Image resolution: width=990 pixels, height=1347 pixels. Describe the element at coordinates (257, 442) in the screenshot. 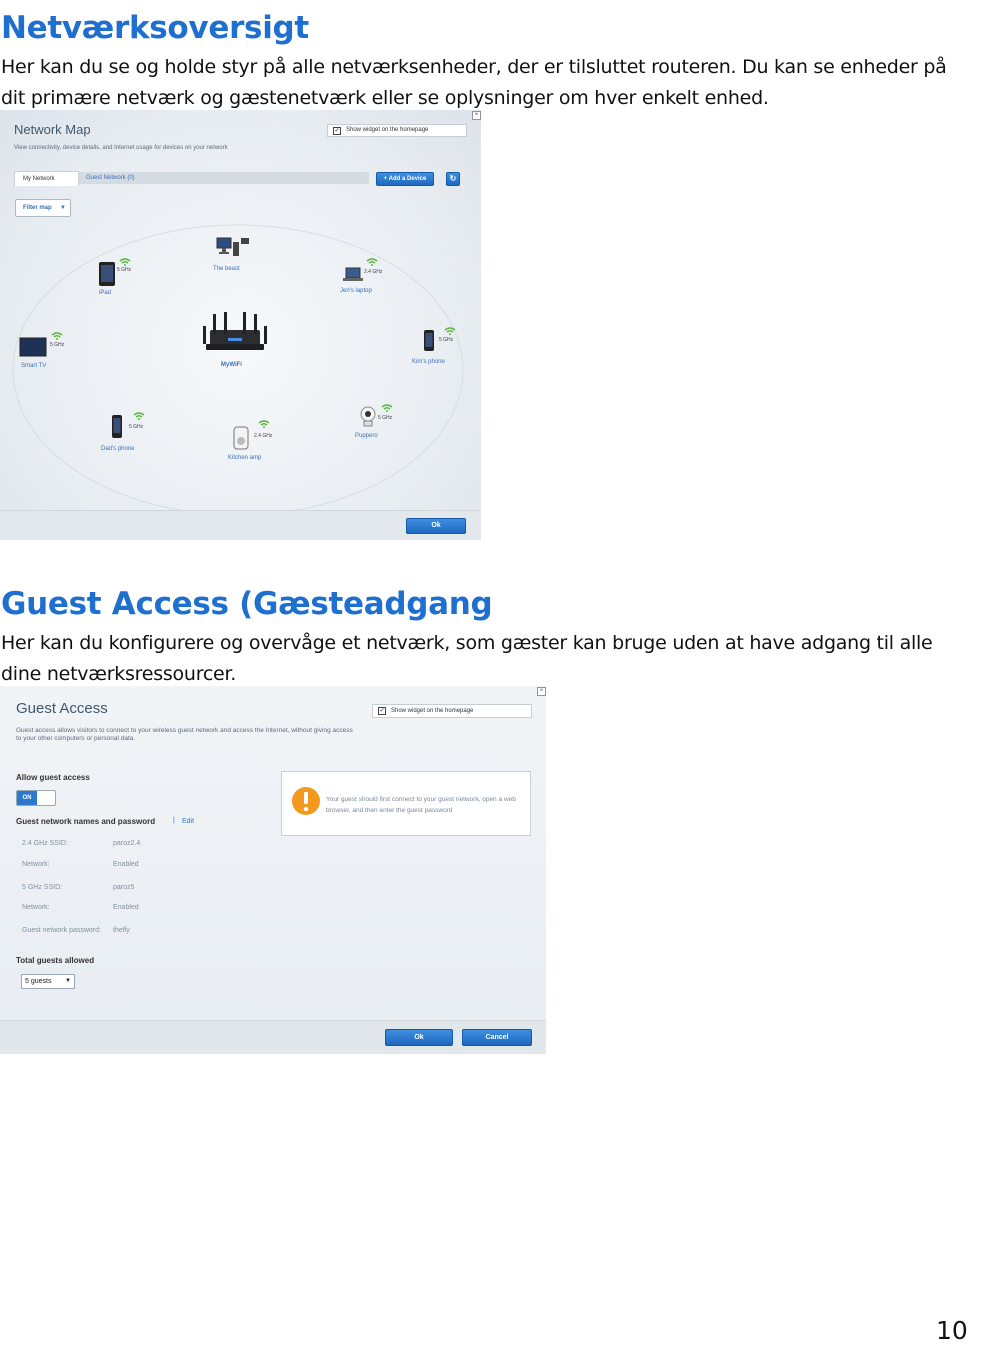

I see `device-kitchen-amp: 2.4 GHz Kitchen amp` at that location.